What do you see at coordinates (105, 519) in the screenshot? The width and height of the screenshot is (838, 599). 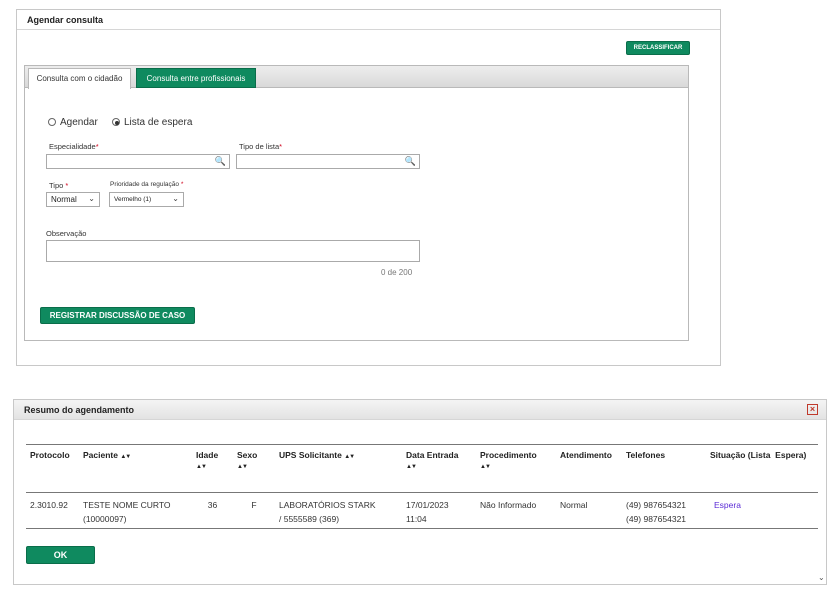 I see `paciente-id: (10000097)` at bounding box center [105, 519].